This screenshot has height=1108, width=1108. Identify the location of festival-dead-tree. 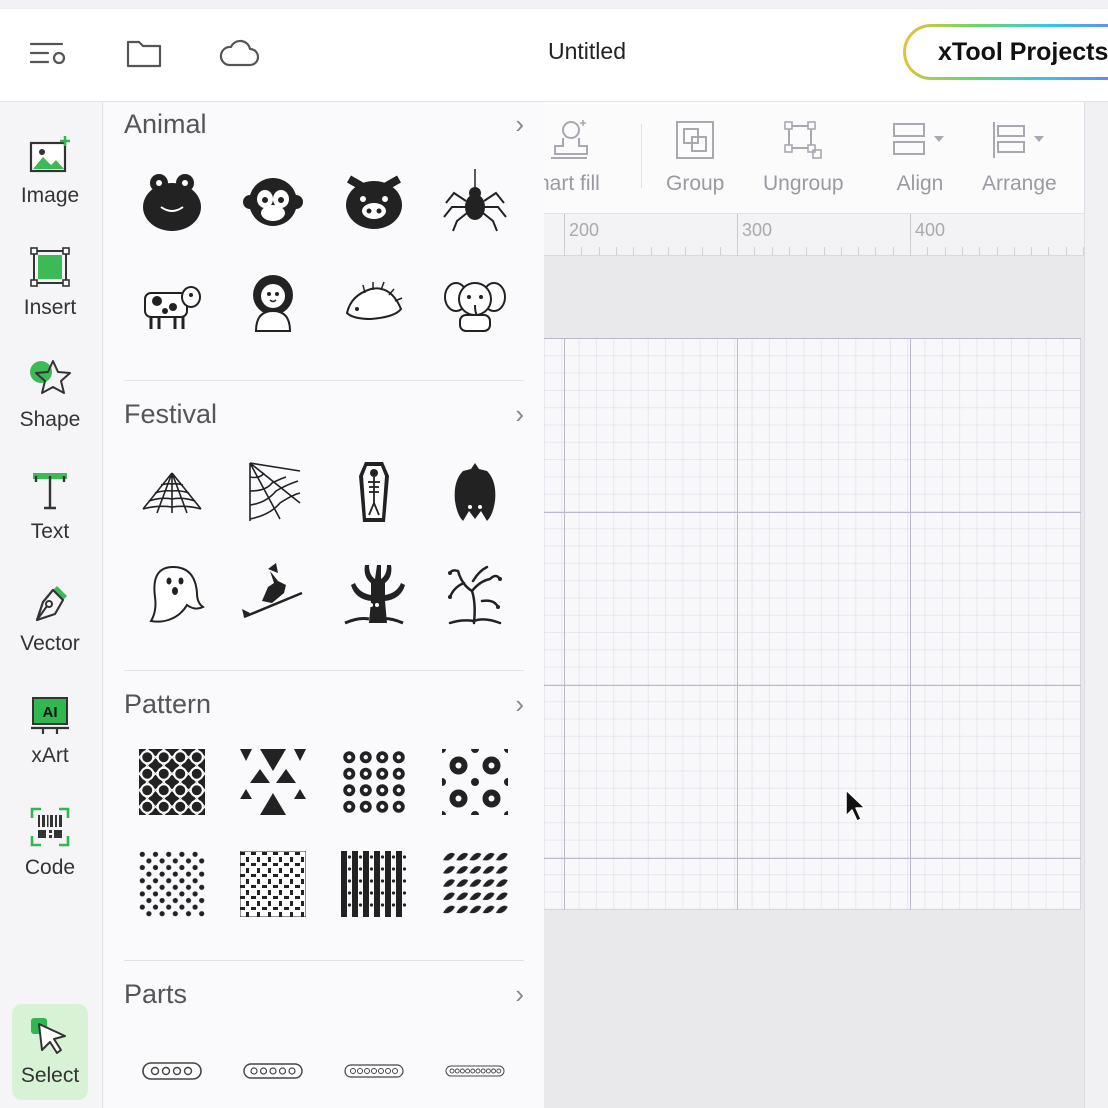
(475, 594).